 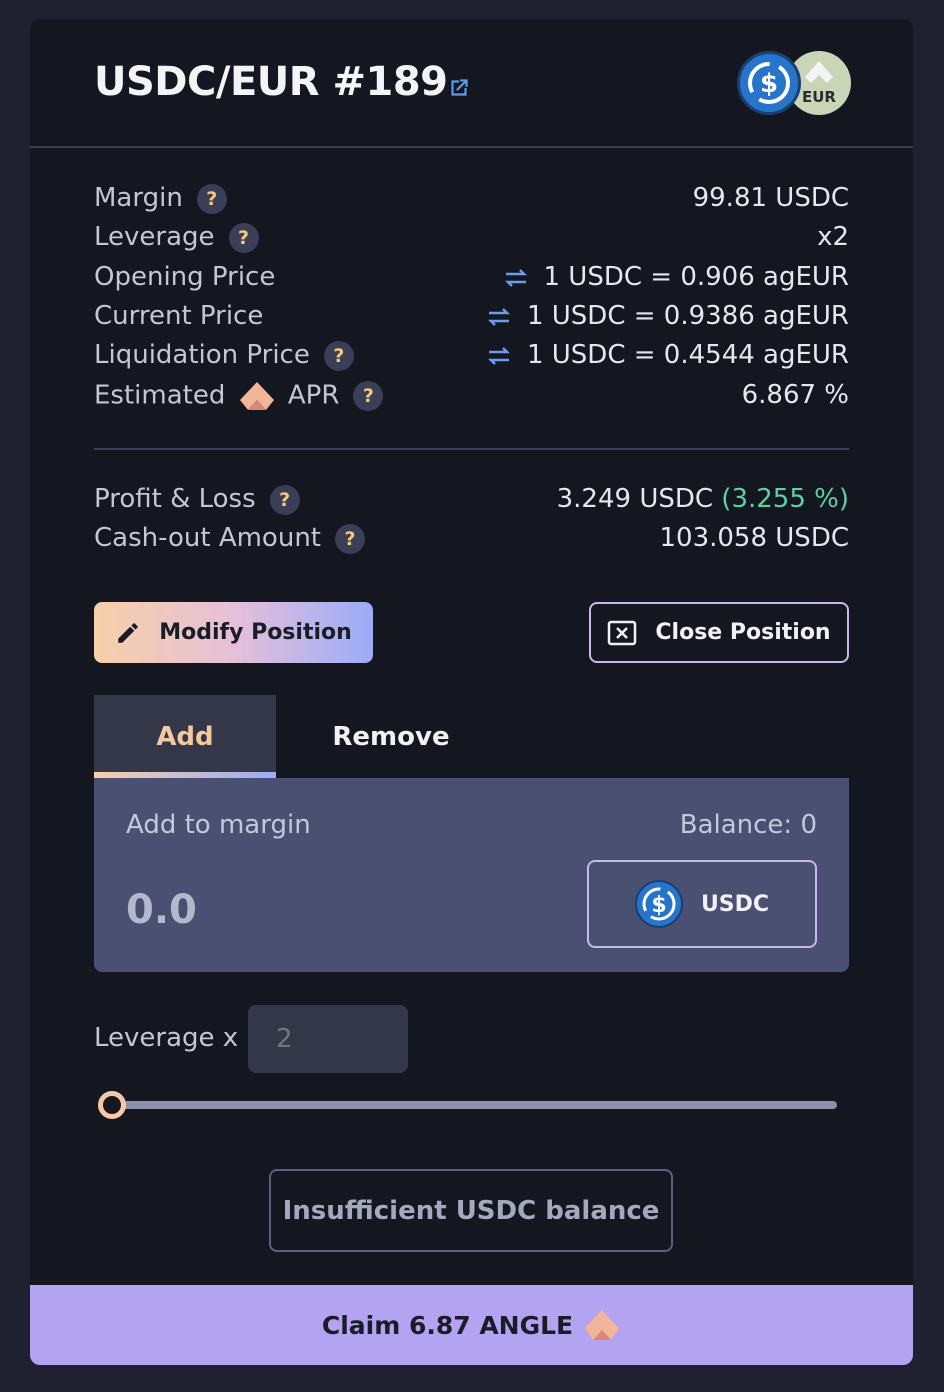 What do you see at coordinates (471, 357) in the screenshot?
I see `liquidation-price-row: Liquidation Price? 1 USDC = 0.4544 agEUR` at bounding box center [471, 357].